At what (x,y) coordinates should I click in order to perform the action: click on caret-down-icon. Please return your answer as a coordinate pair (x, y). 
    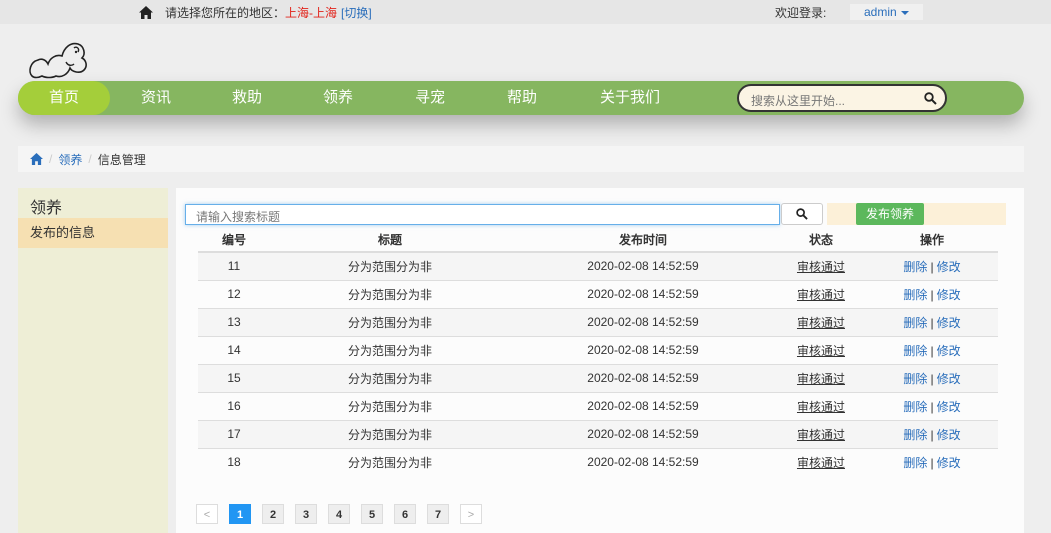
    Looking at the image, I should click on (904, 12).